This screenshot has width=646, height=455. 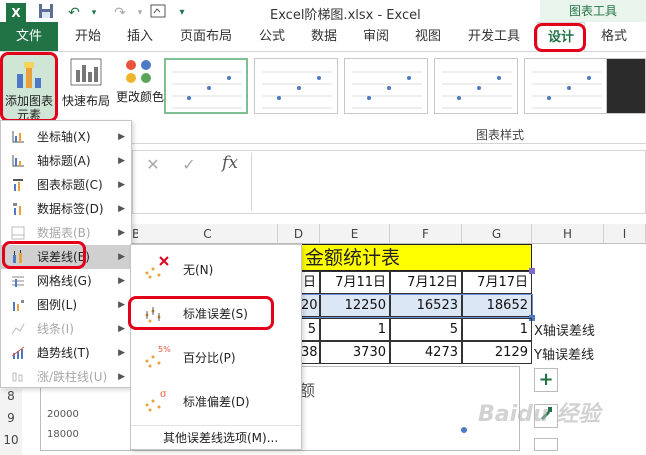 What do you see at coordinates (568, 234) in the screenshot?
I see `col-header-h: H` at bounding box center [568, 234].